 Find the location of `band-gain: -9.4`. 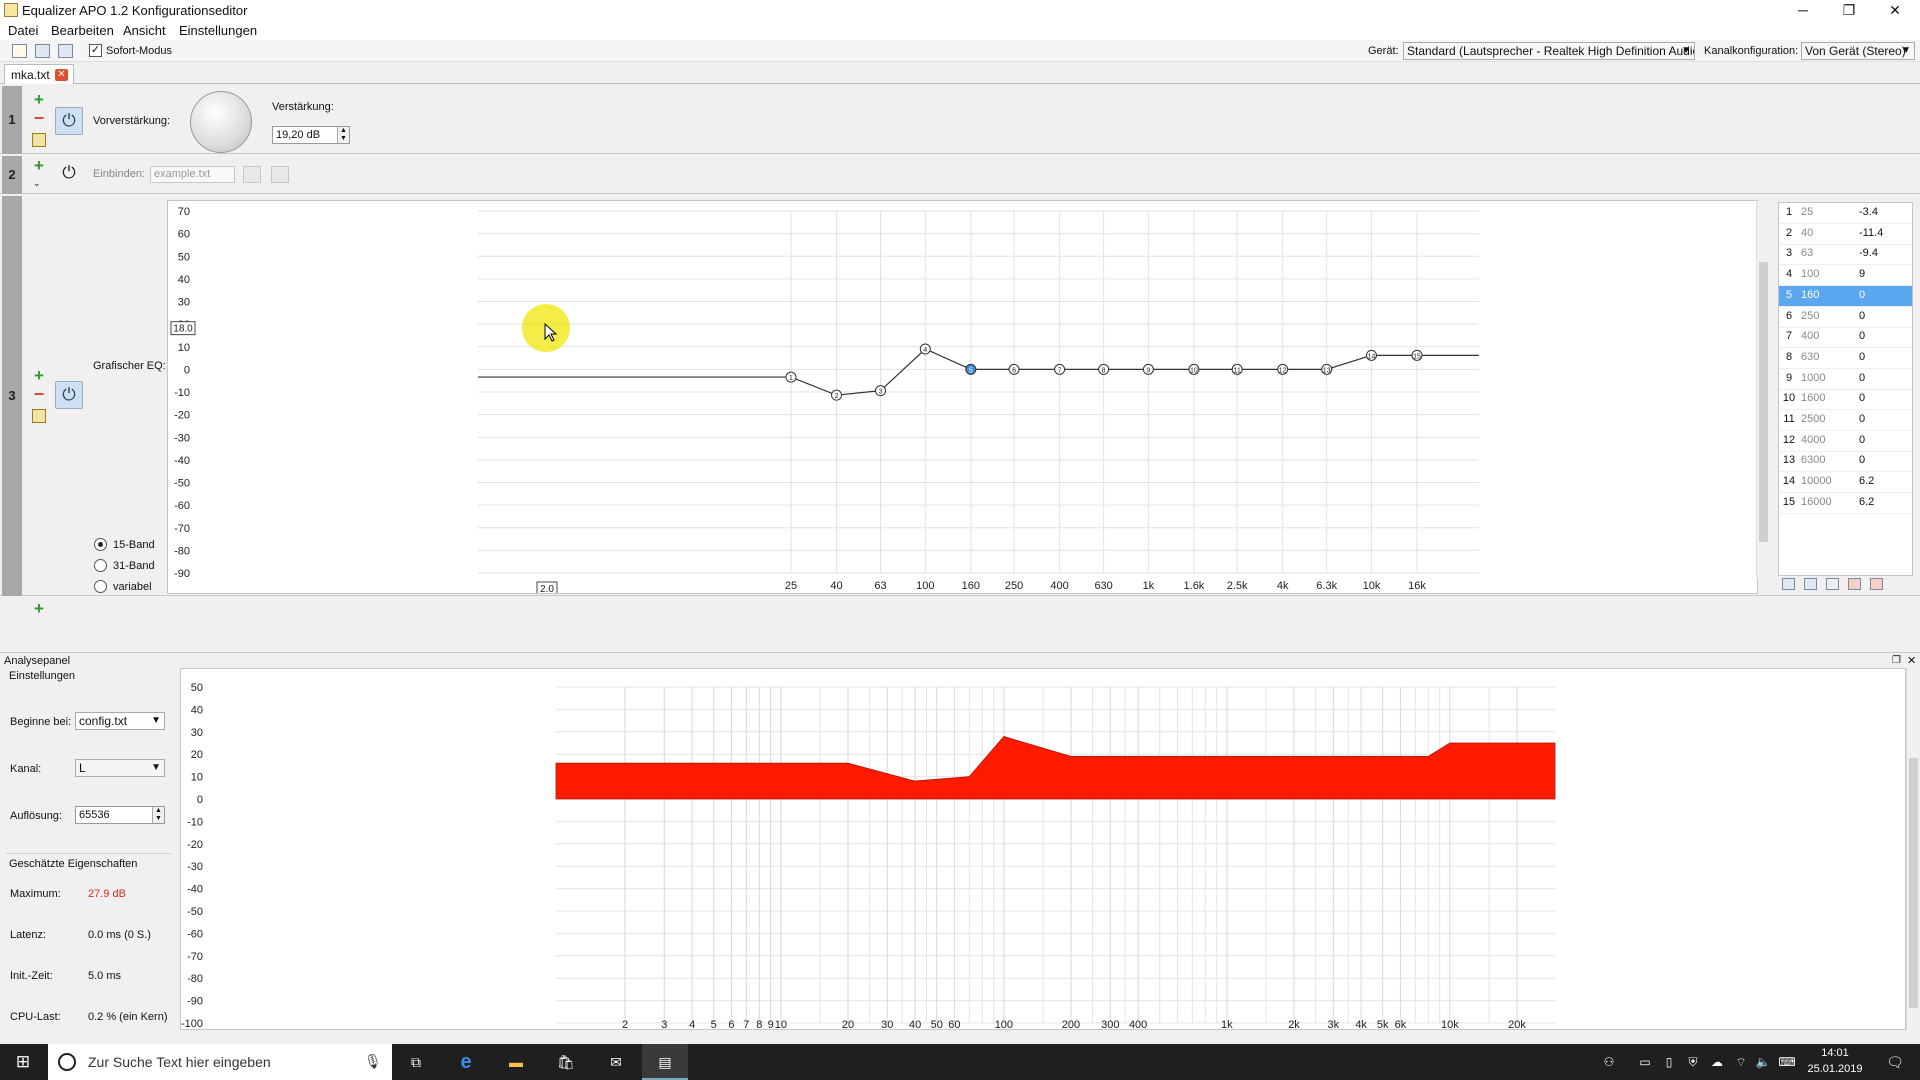

band-gain: -9.4 is located at coordinates (1868, 253).